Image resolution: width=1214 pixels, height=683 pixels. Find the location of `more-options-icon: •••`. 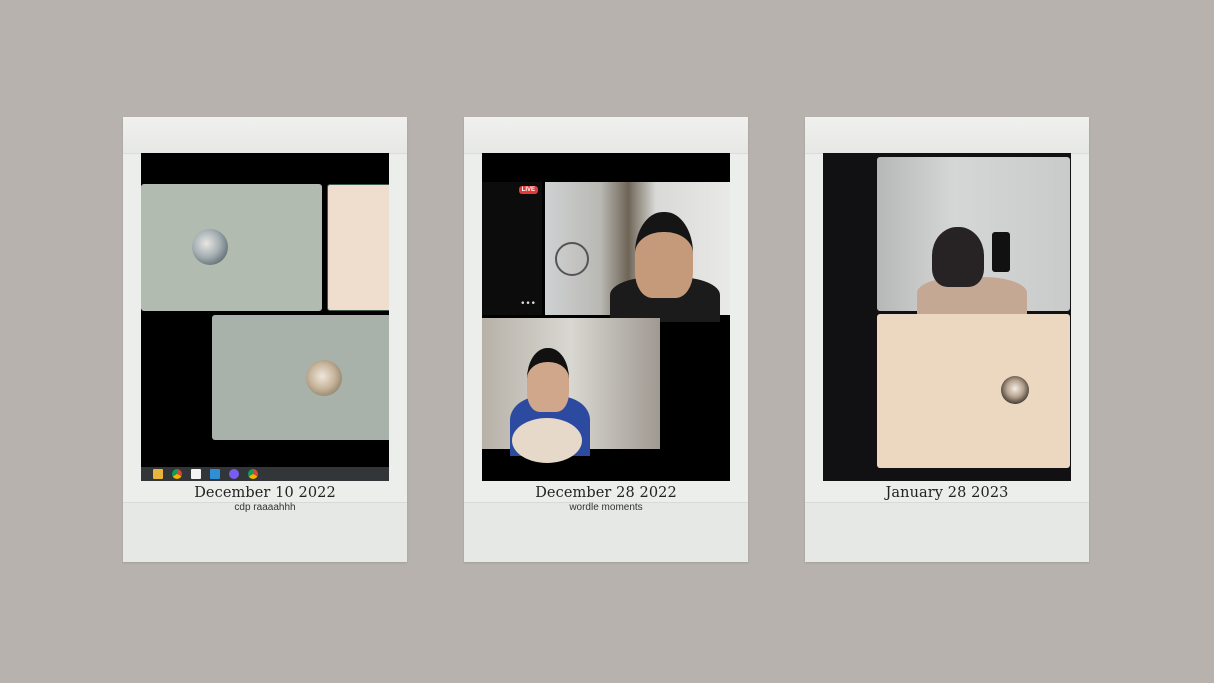

more-options-icon: ••• is located at coordinates (528, 304).